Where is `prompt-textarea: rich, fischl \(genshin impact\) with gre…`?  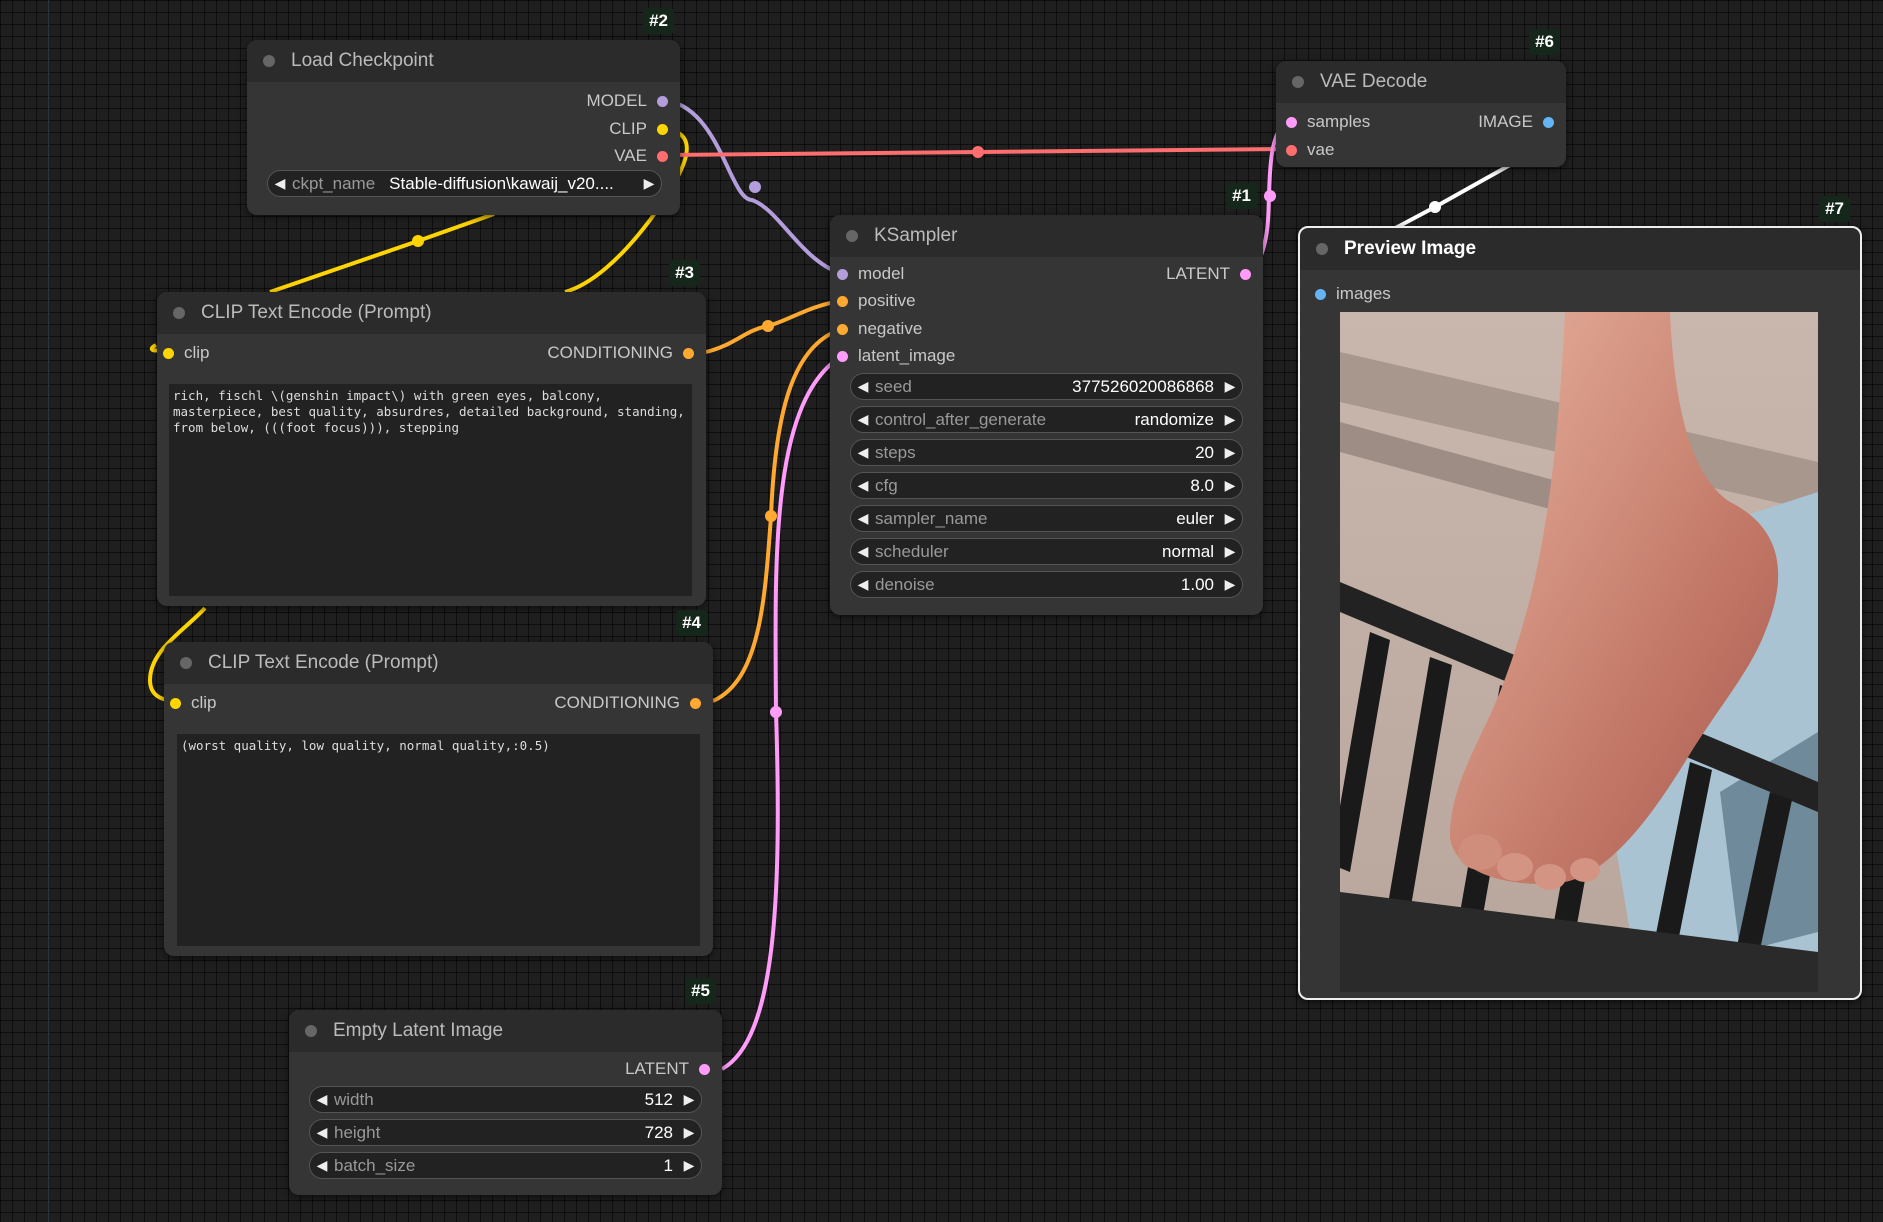 prompt-textarea: rich, fischl \(genshin impact\) with gre… is located at coordinates (430, 490).